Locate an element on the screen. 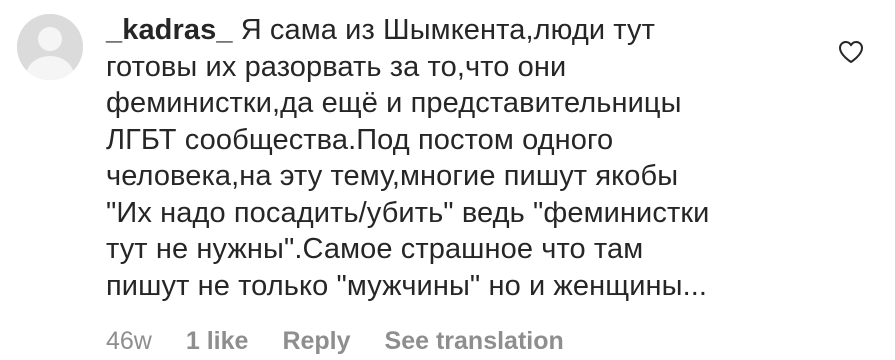  heart-outline-icon is located at coordinates (851, 52).